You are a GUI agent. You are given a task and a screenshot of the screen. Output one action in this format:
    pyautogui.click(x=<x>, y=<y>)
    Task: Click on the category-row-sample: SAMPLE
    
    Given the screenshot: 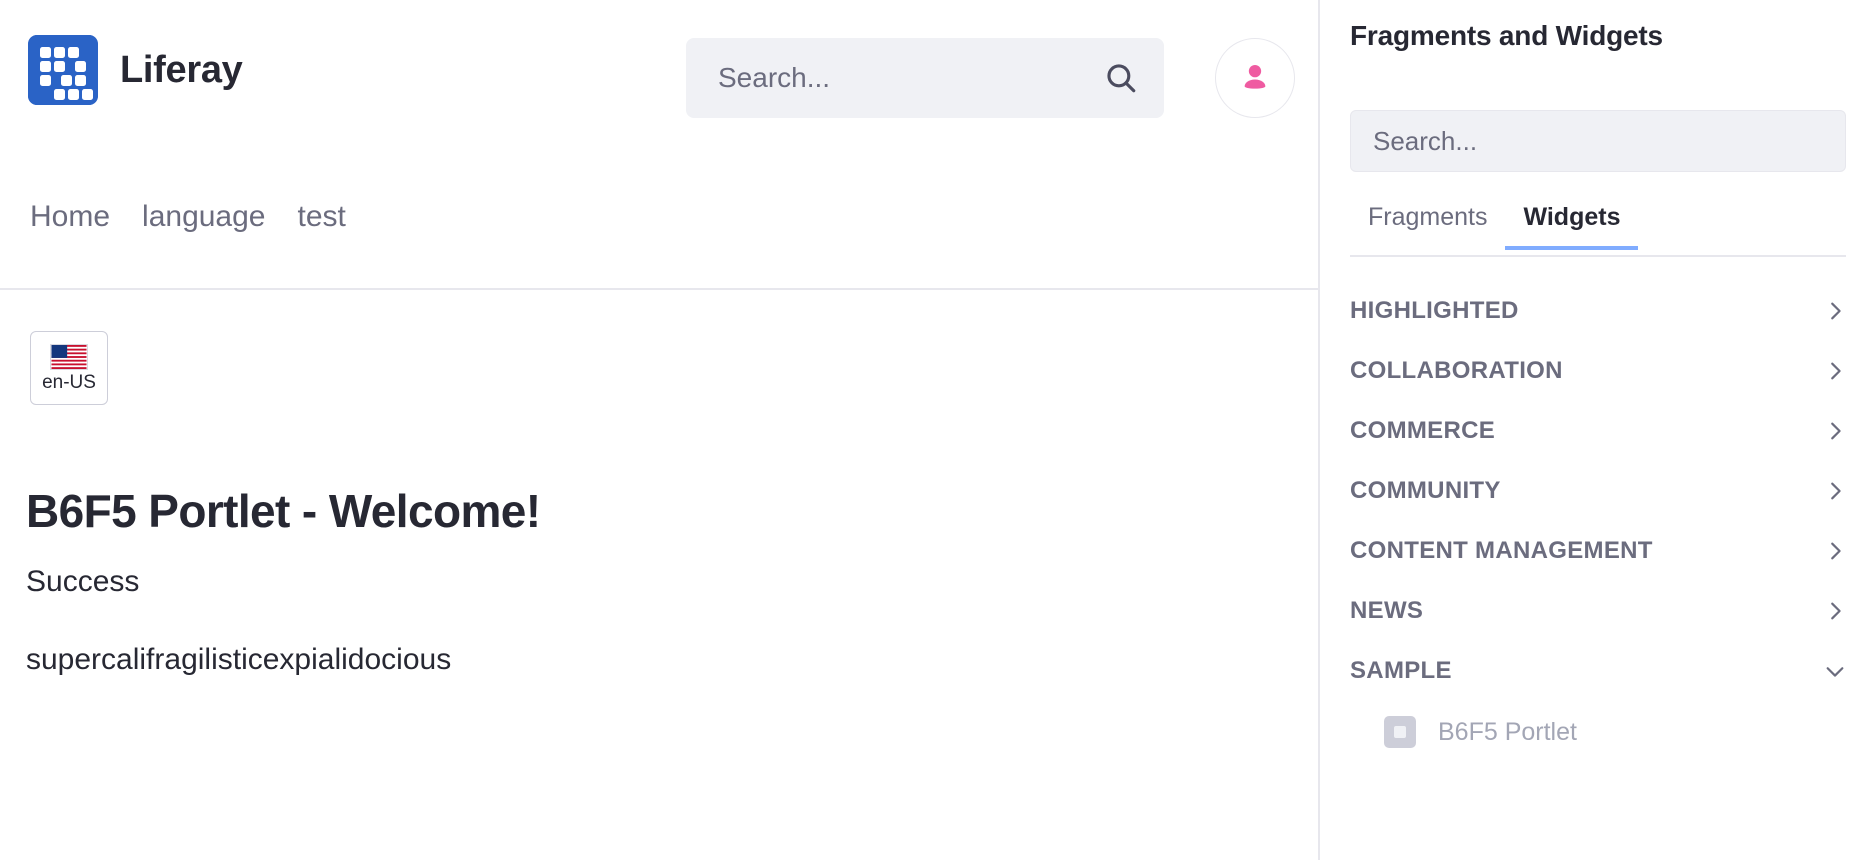 What is the action you would take?
    pyautogui.click(x=1598, y=671)
    